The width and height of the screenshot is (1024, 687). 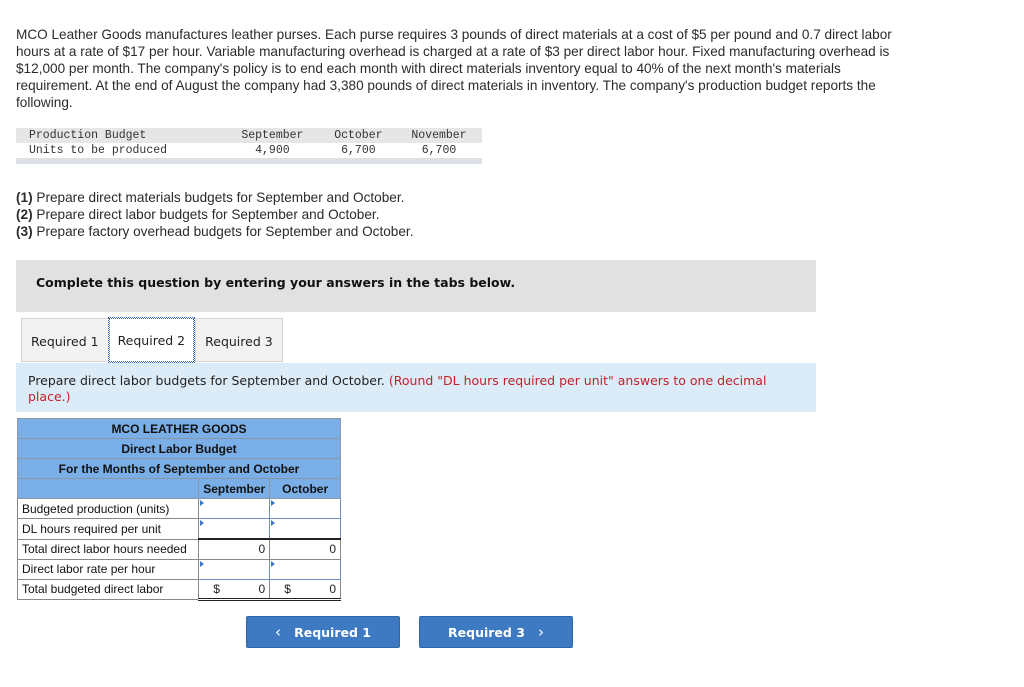 I want to click on company-name: MCO LEATHER GOODS, so click(x=179, y=428).